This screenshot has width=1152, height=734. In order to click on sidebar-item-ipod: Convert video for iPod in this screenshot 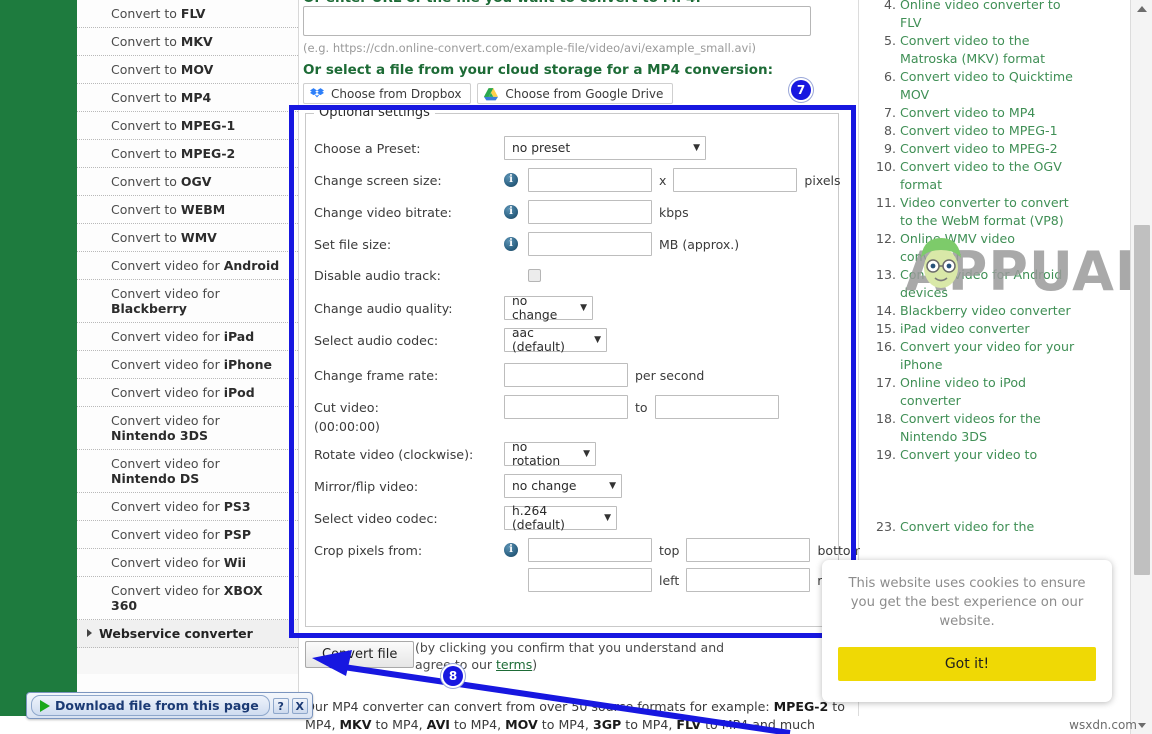, I will do `click(187, 393)`.